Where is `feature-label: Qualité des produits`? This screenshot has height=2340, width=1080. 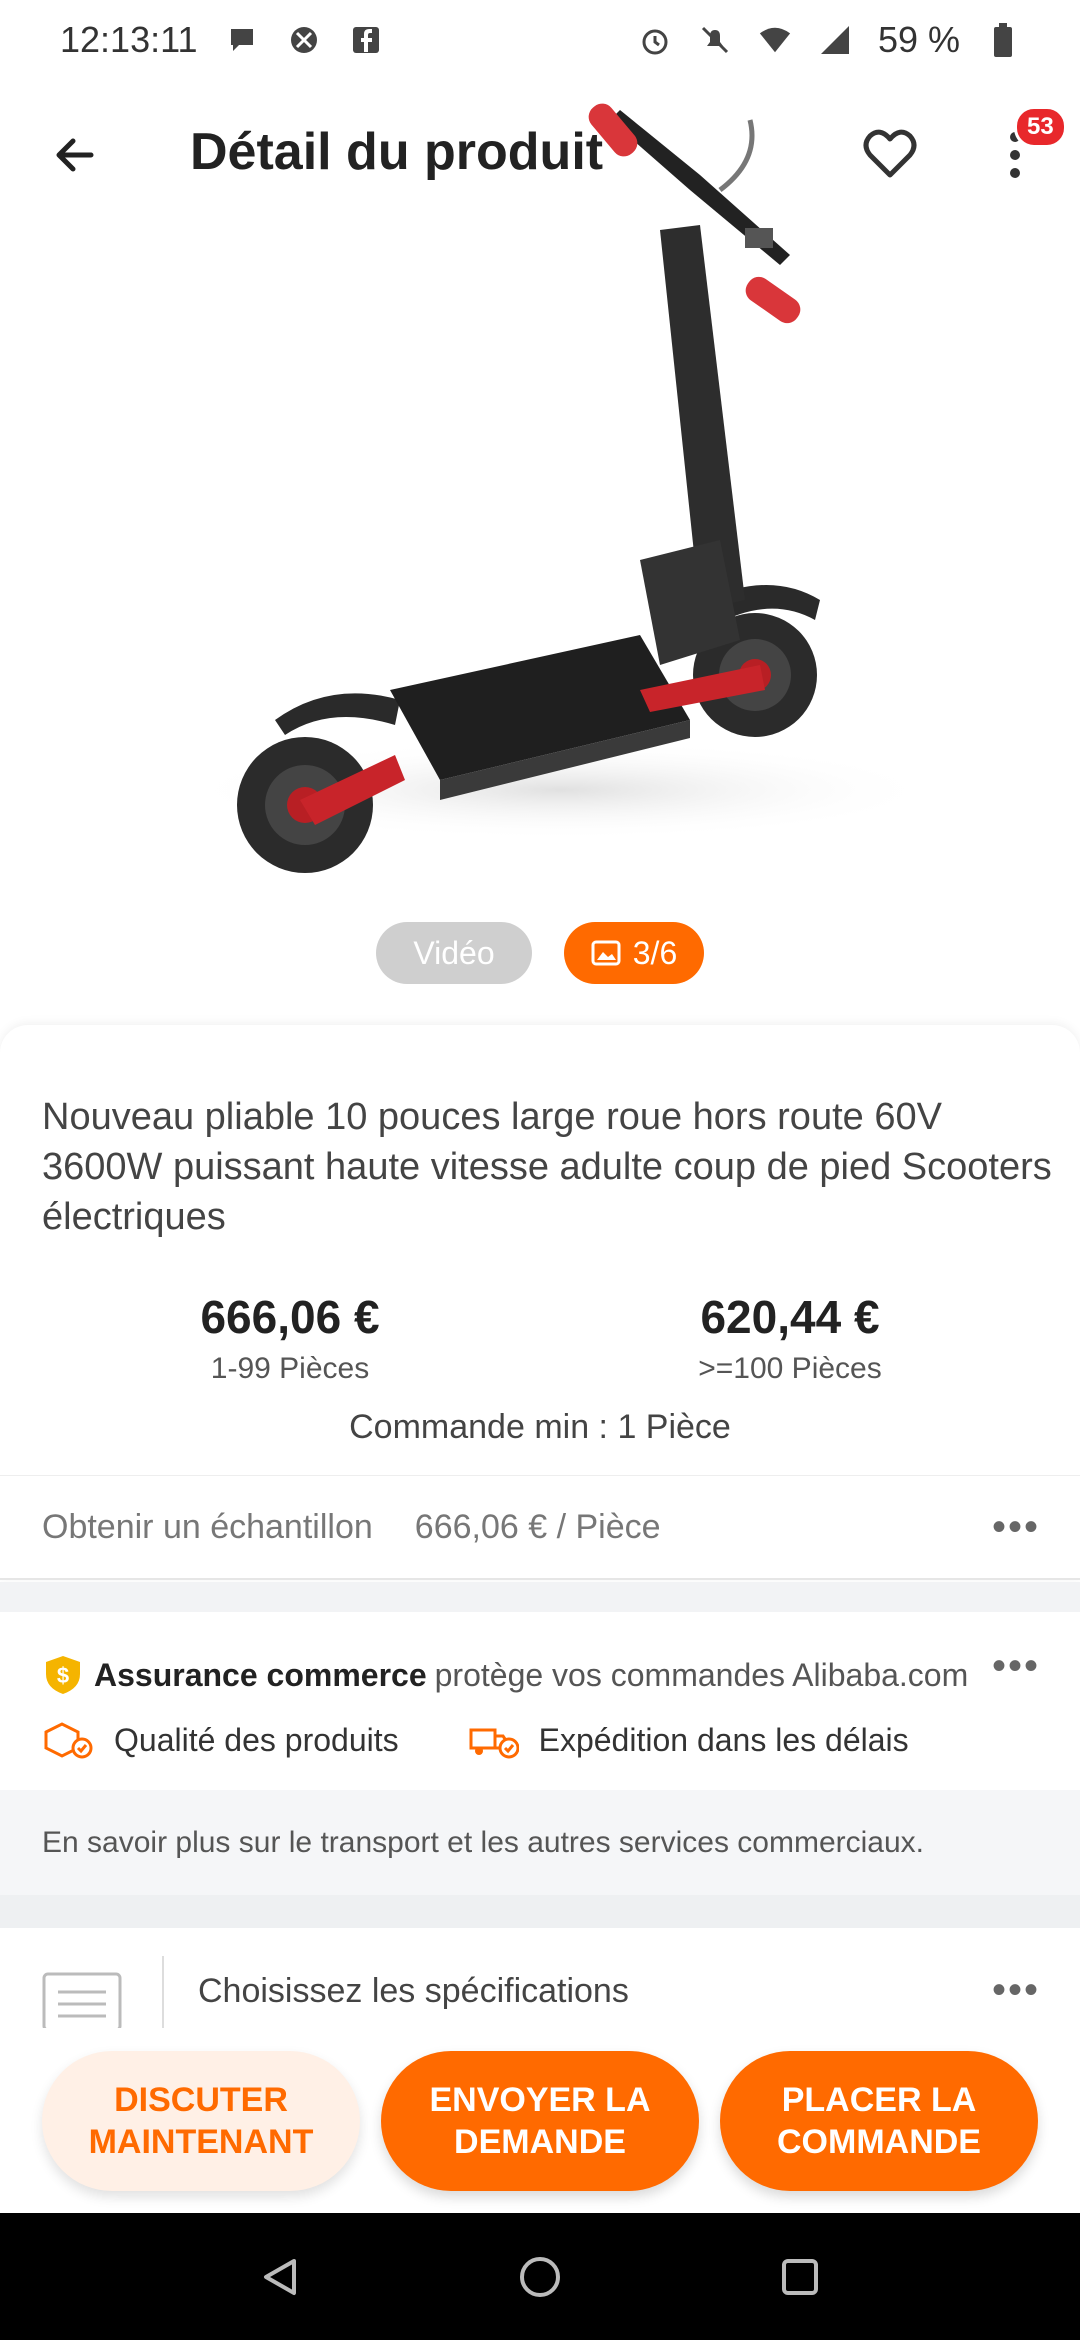
feature-label: Qualité des produits is located at coordinates (256, 1739).